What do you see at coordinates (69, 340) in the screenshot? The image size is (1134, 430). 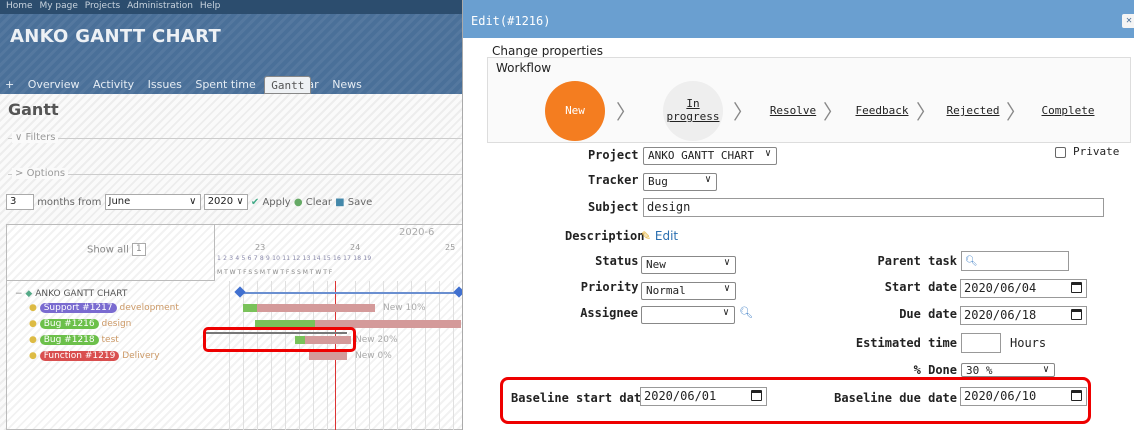 I see `issue-tag: Bug #1218` at bounding box center [69, 340].